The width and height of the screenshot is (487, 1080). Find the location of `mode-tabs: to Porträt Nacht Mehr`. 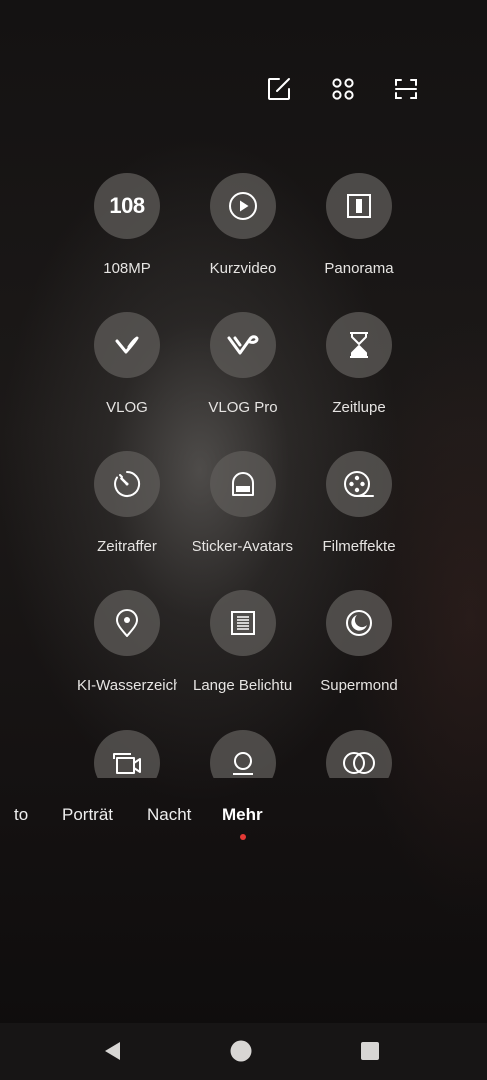

mode-tabs: to Porträt Nacht Mehr is located at coordinates (243, 815).